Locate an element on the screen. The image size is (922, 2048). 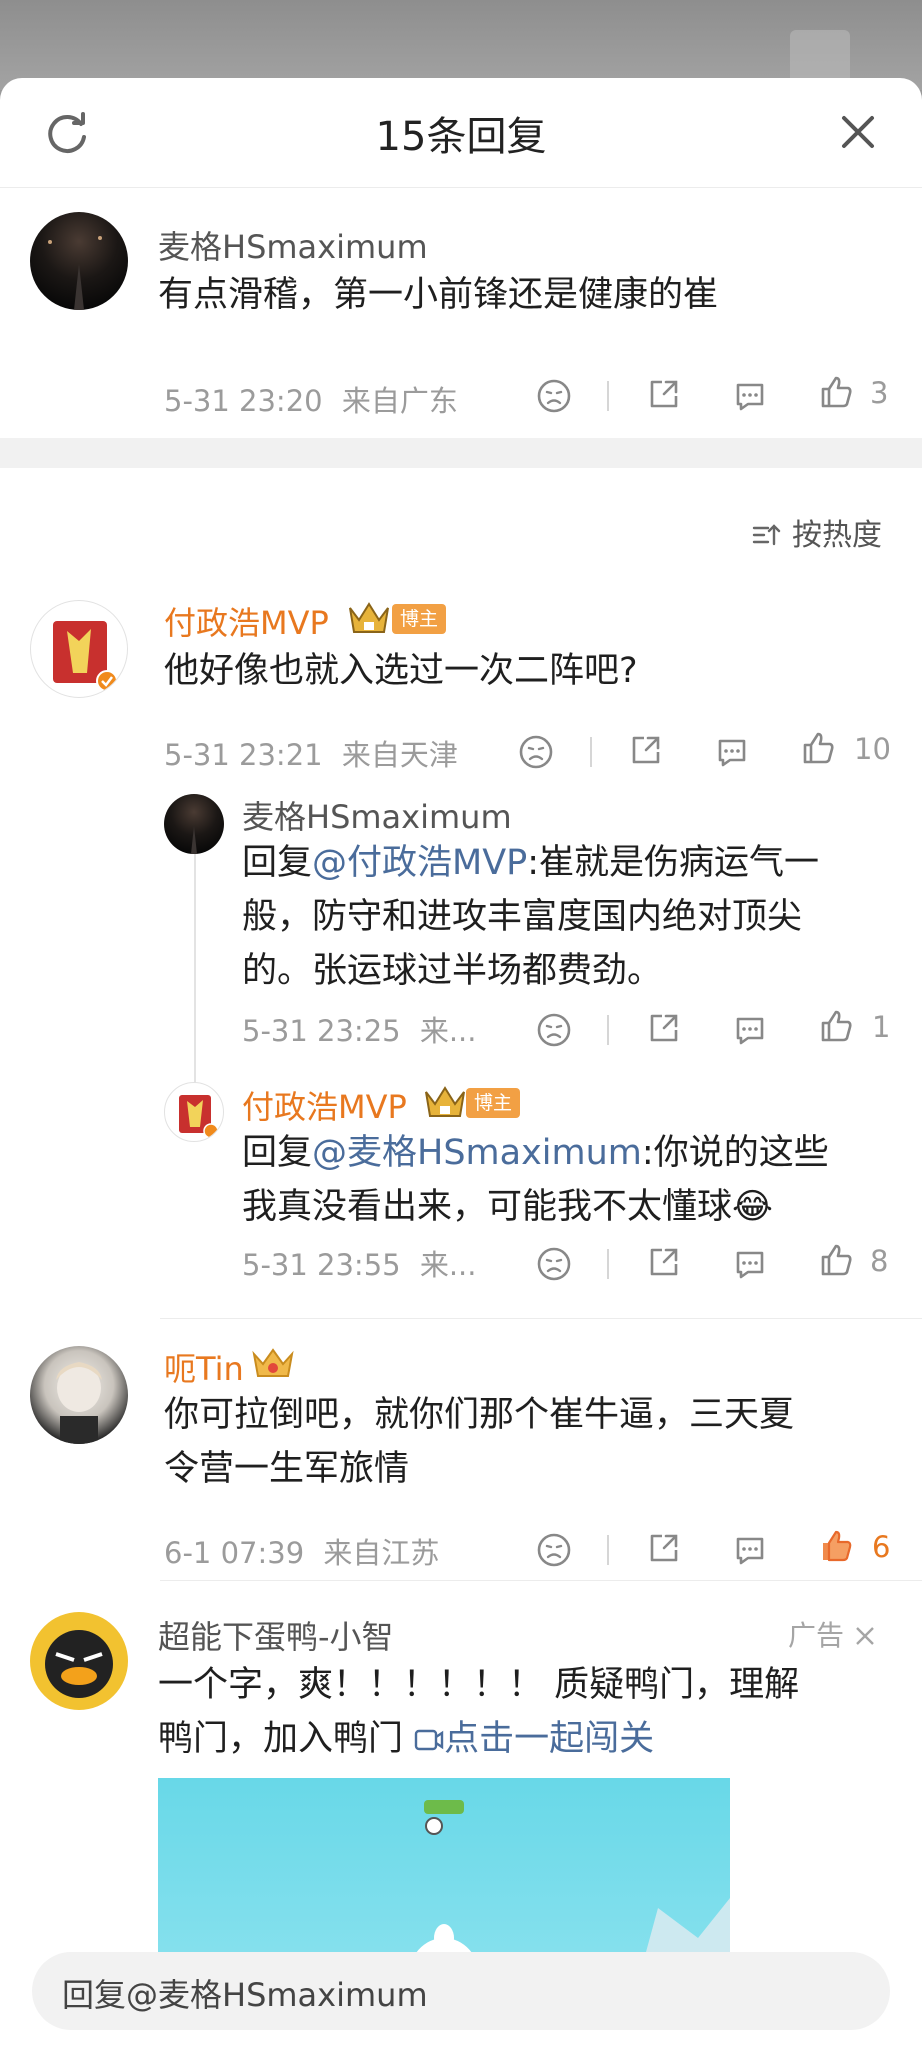
sort-label: 按热度 is located at coordinates (837, 535).